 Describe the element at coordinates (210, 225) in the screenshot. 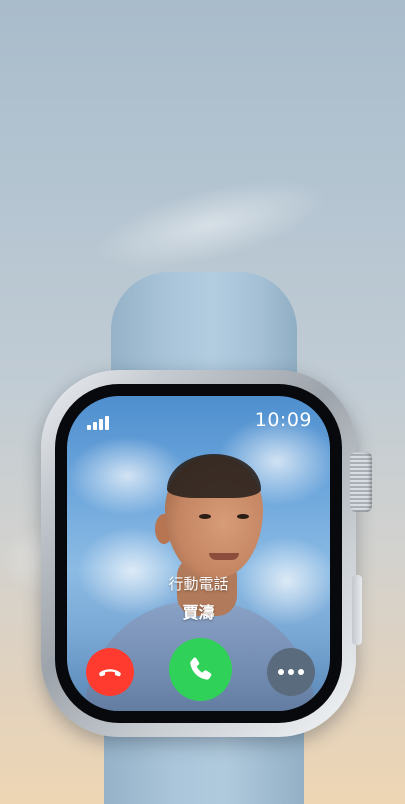

I see `sky-cloud` at that location.